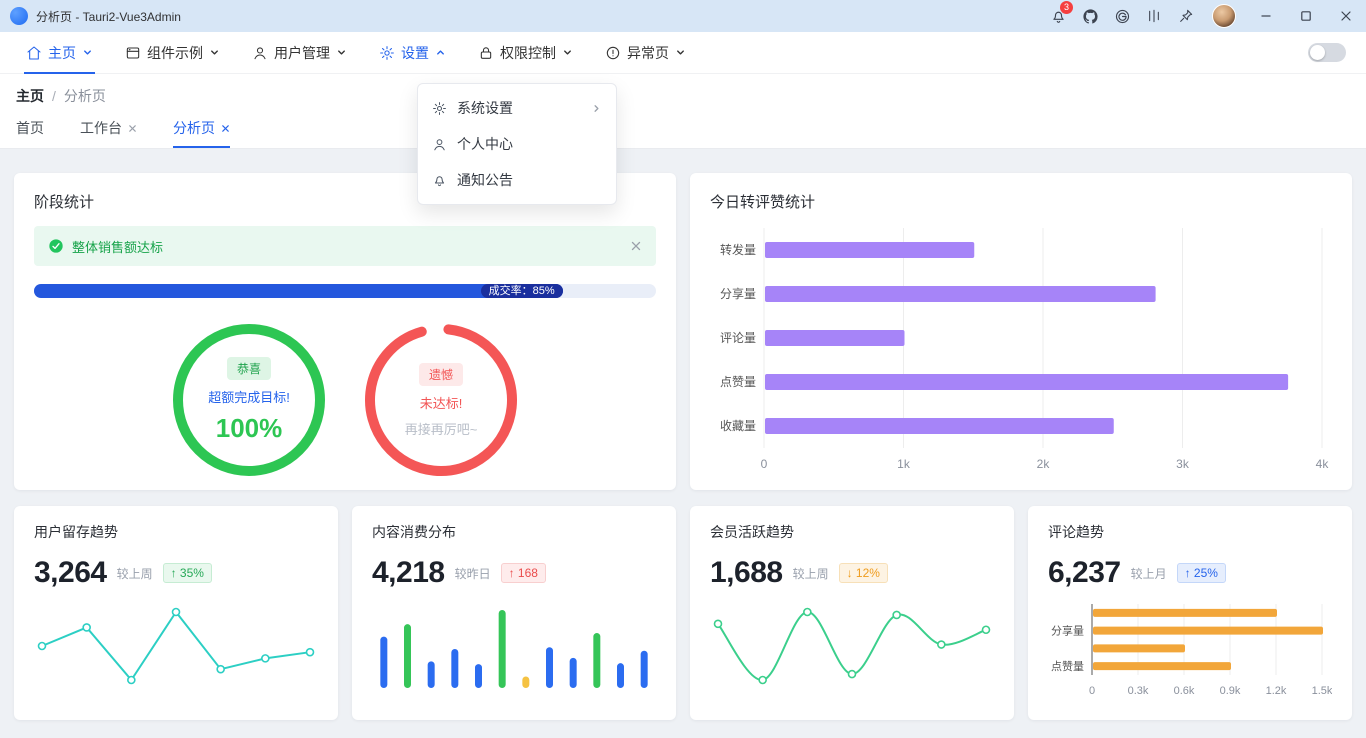 The image size is (1366, 738). What do you see at coordinates (441, 403) in the screenshot?
I see `fail-message: 未达标!` at bounding box center [441, 403].